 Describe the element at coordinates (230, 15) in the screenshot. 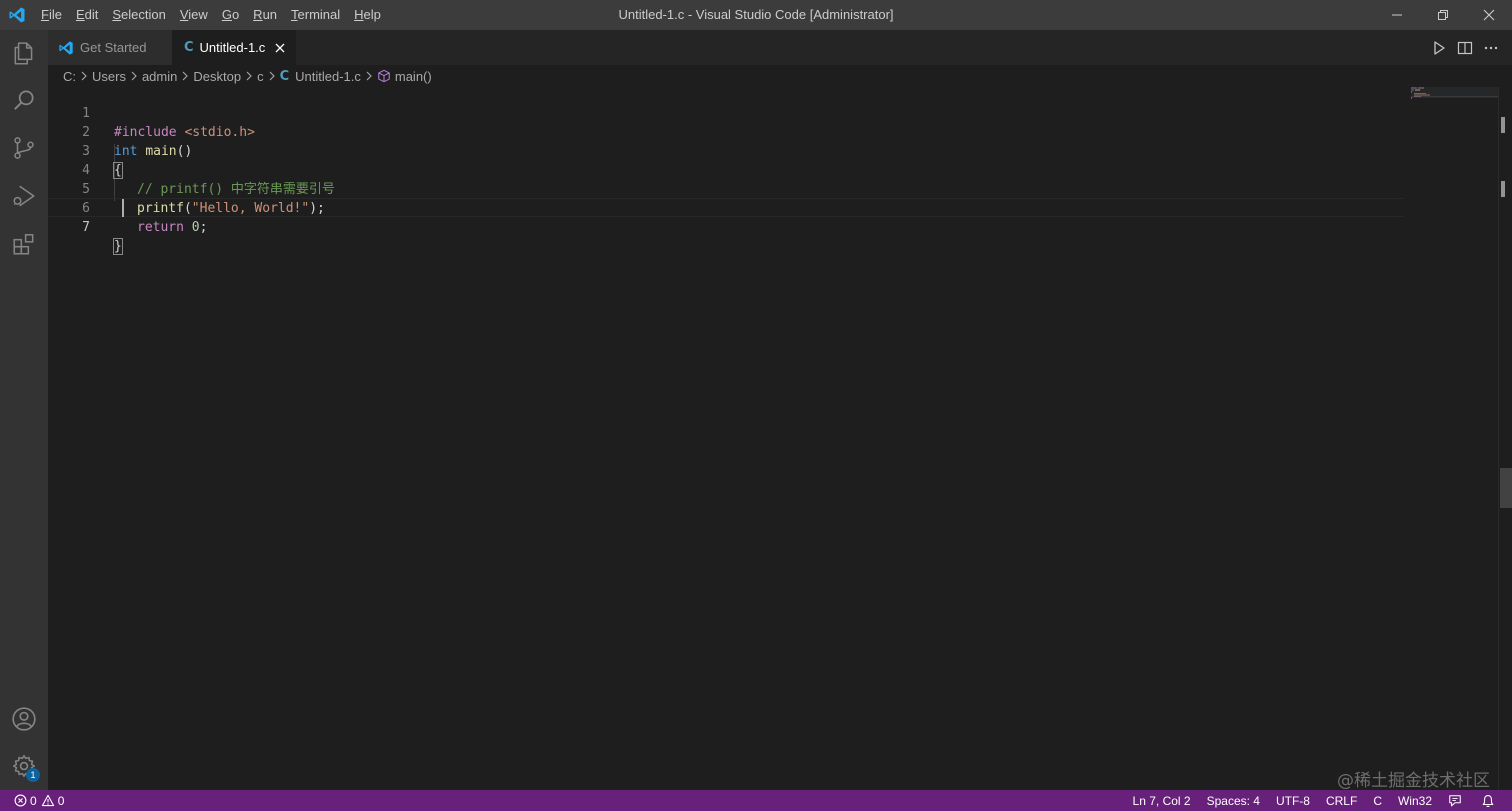

I see `menu-go: Go` at that location.